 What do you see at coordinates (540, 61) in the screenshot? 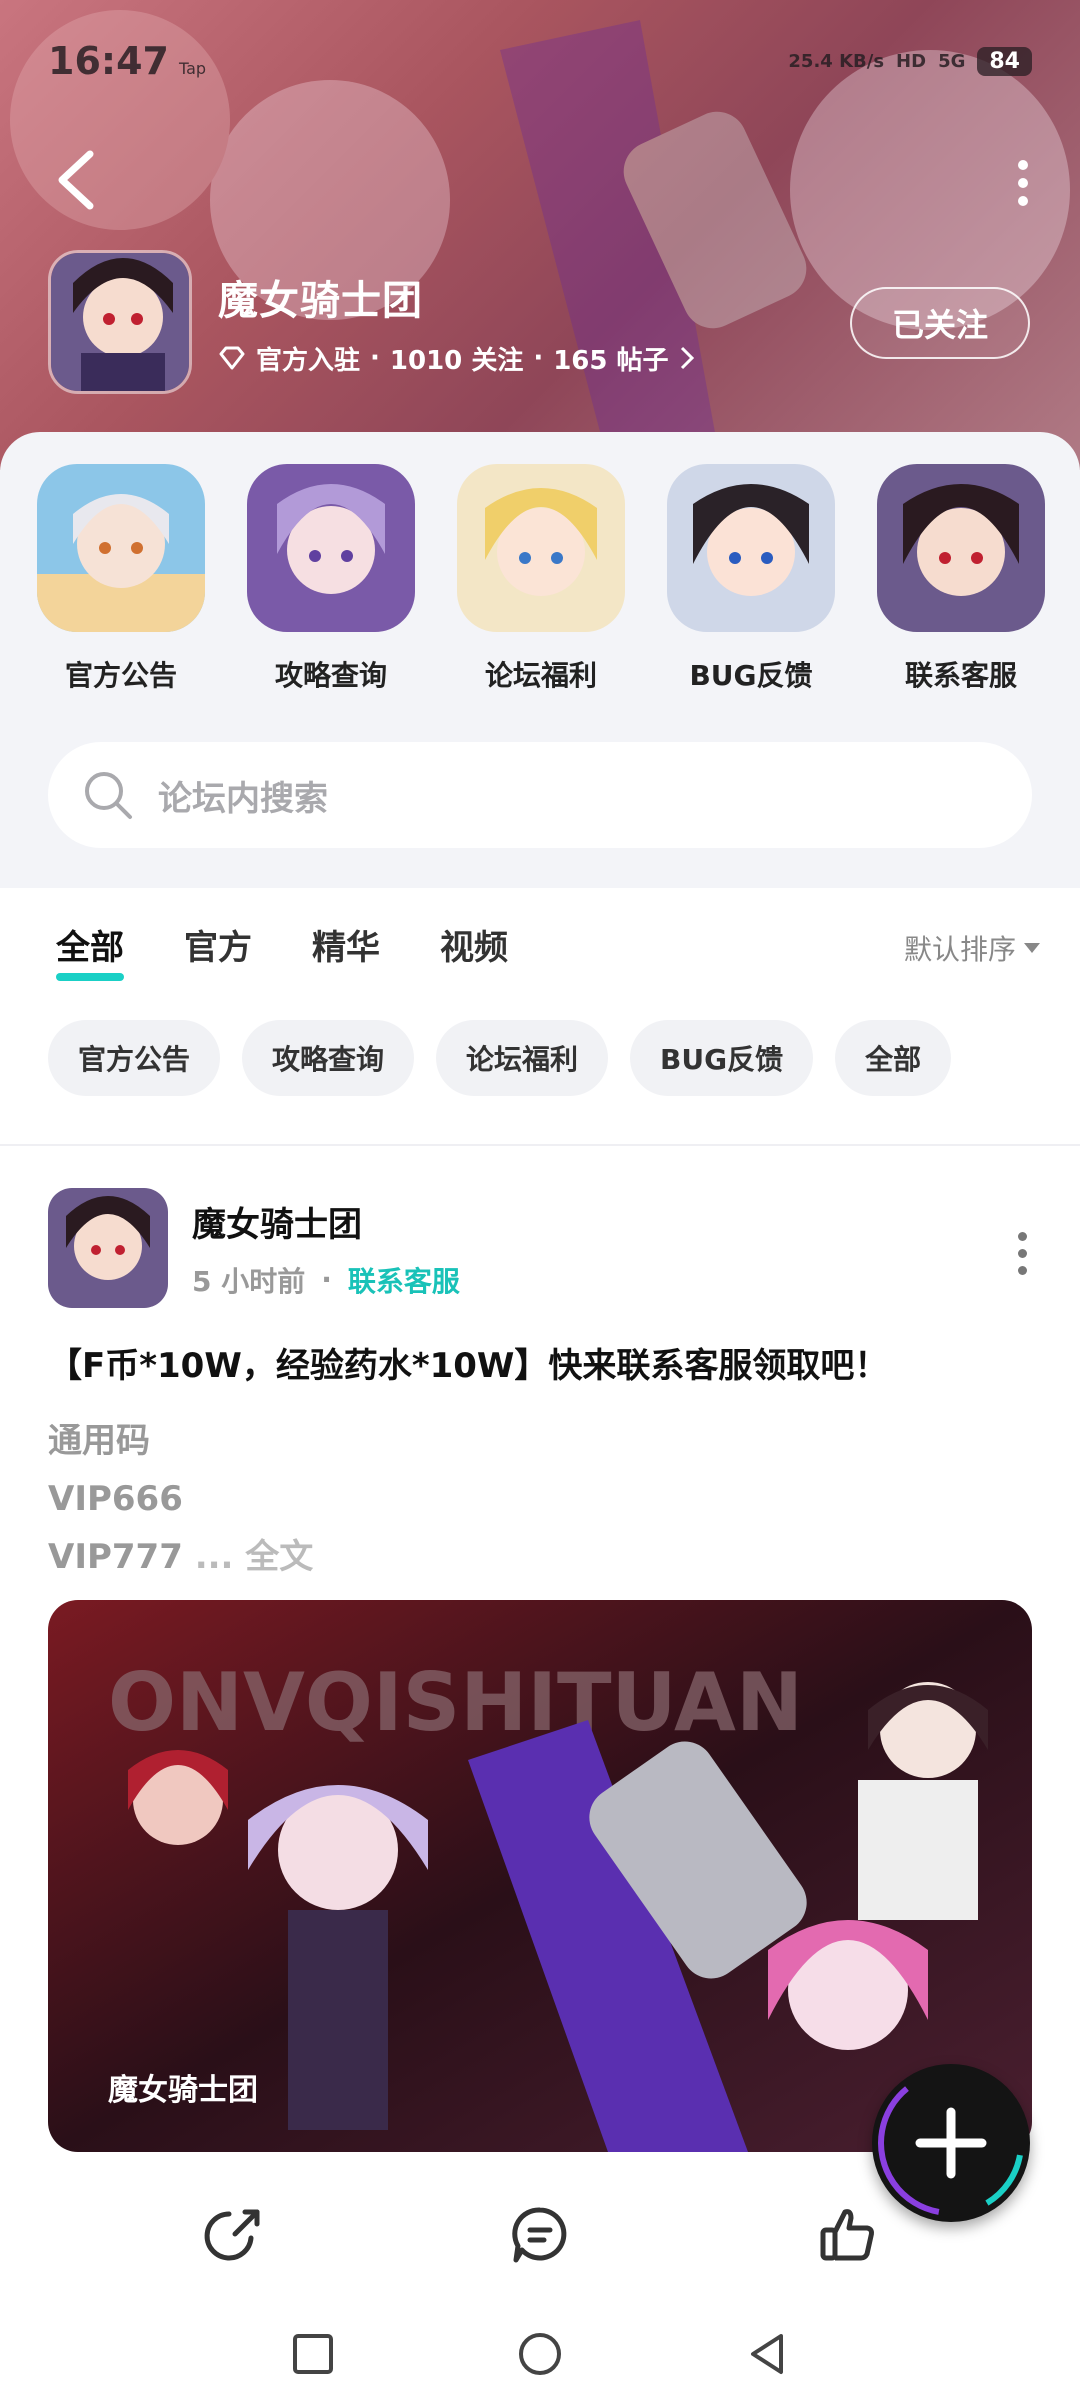
I see `status-bar: 16:47 Tap 25.4 KB/s HD 5G 84` at bounding box center [540, 61].